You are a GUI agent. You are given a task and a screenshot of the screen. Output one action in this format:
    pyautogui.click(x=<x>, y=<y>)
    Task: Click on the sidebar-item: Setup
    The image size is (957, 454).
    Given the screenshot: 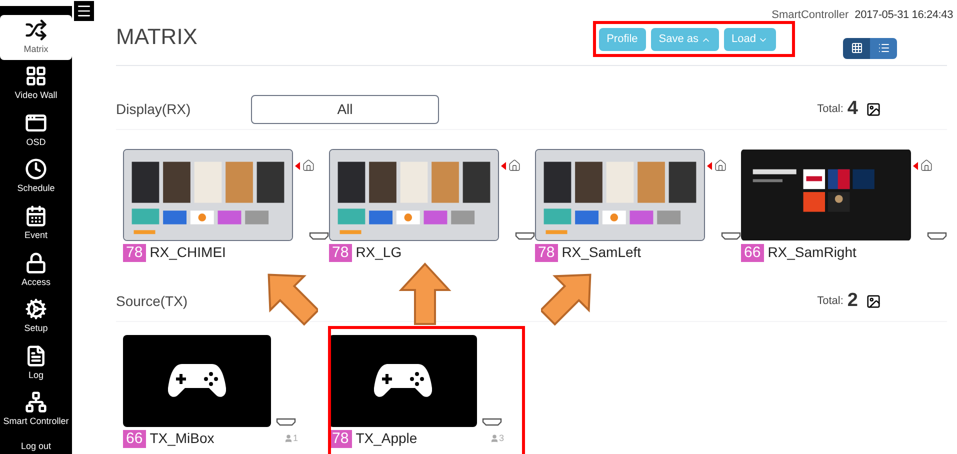 What is the action you would take?
    pyautogui.click(x=36, y=317)
    